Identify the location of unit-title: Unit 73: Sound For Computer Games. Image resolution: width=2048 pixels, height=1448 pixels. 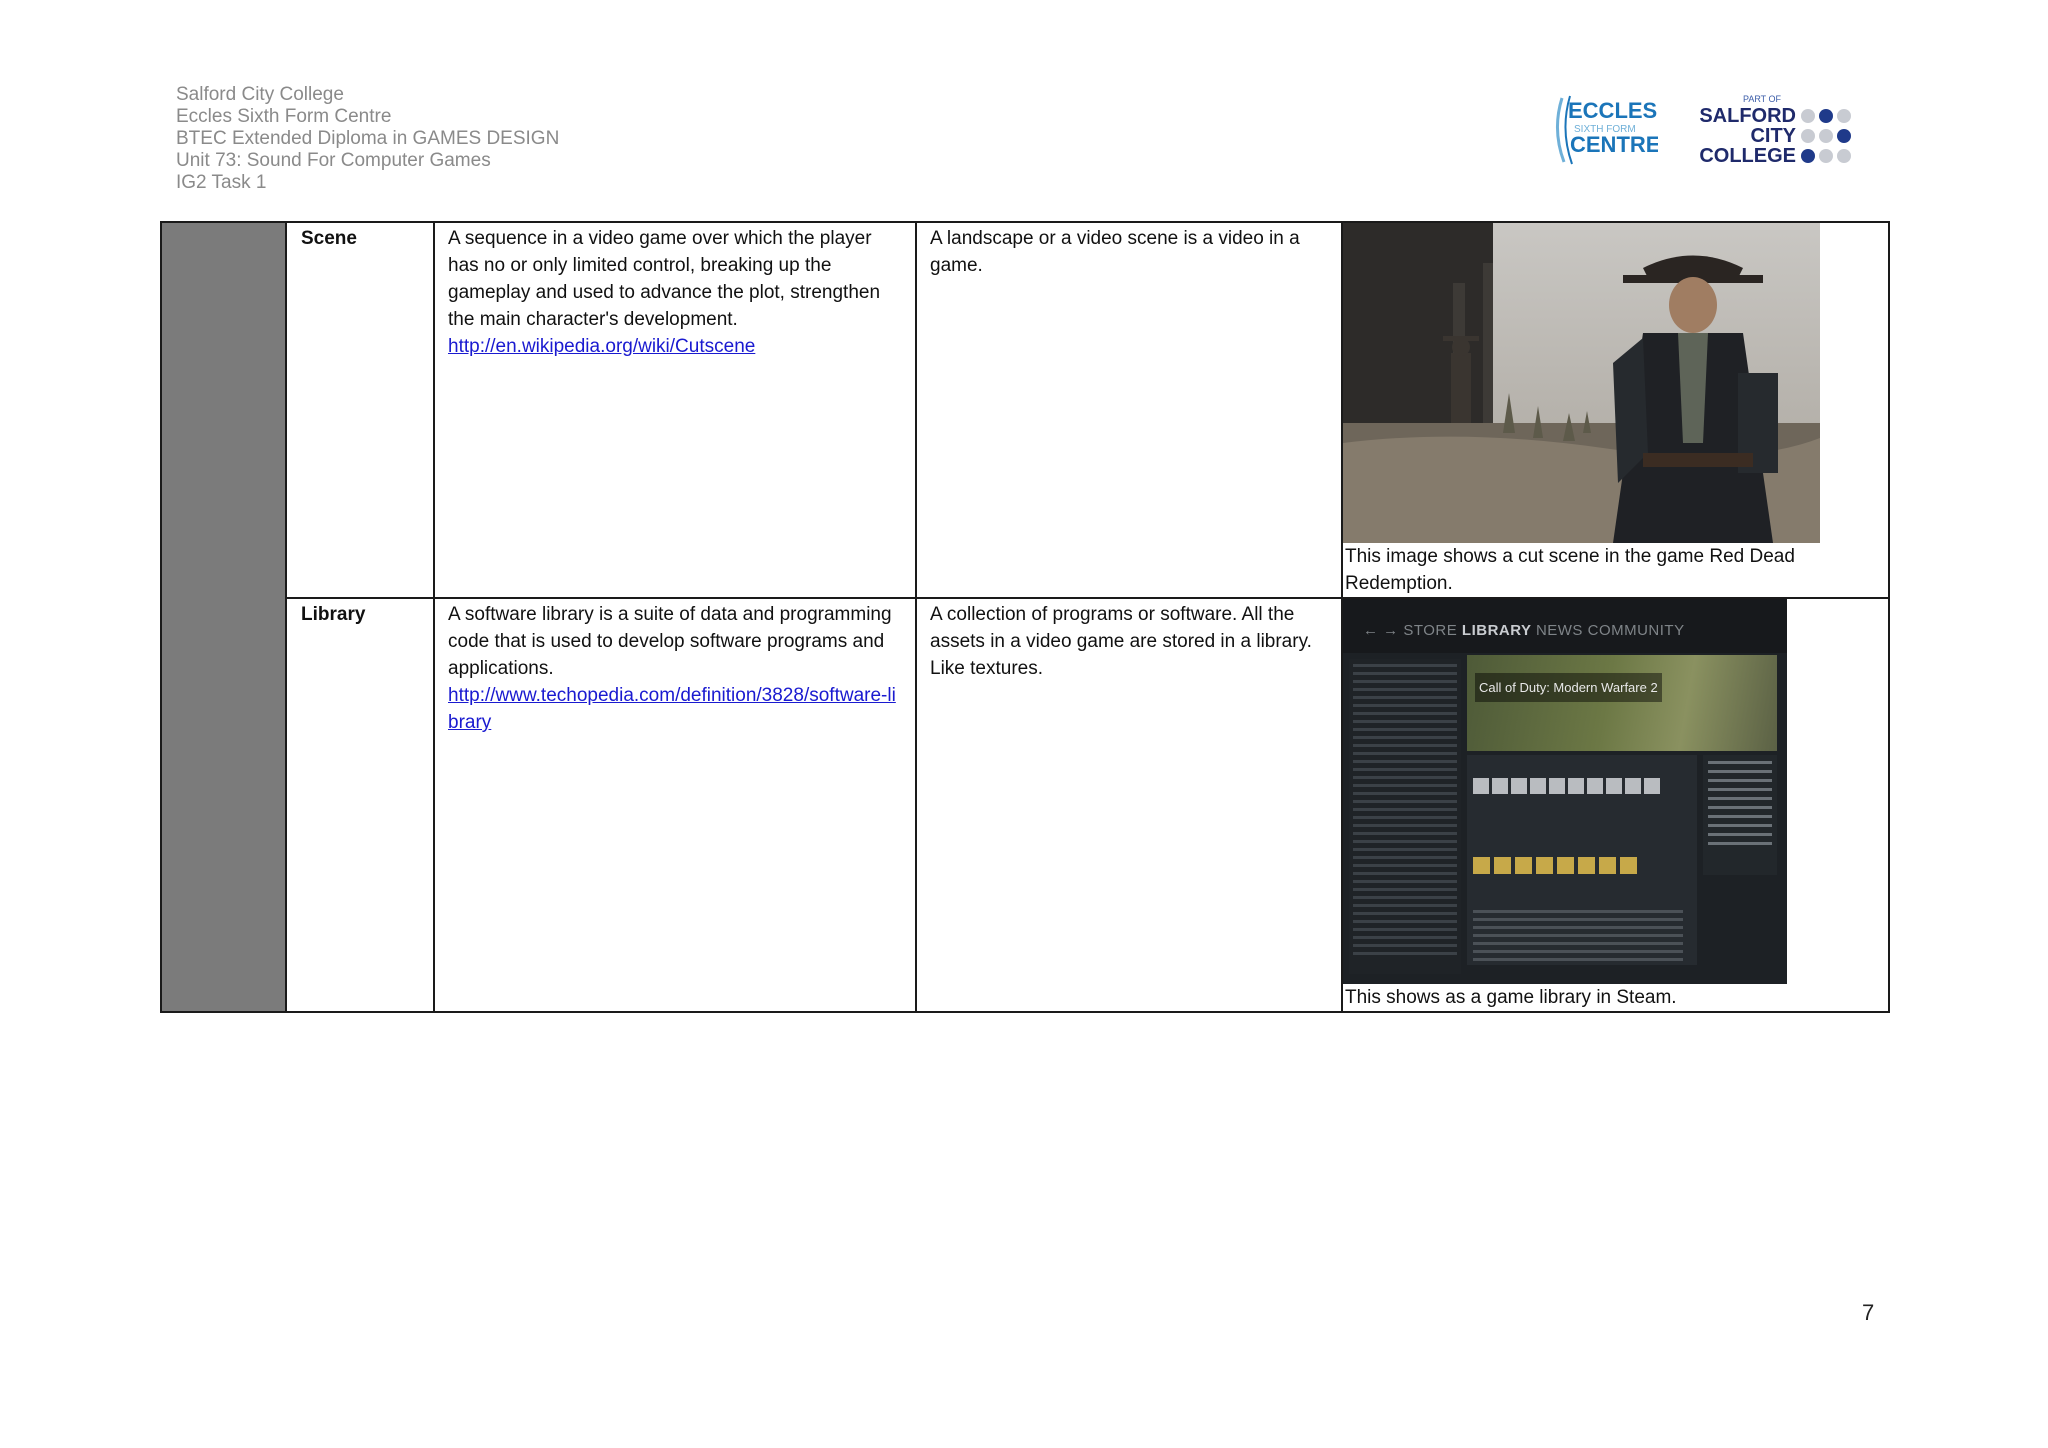
(333, 160).